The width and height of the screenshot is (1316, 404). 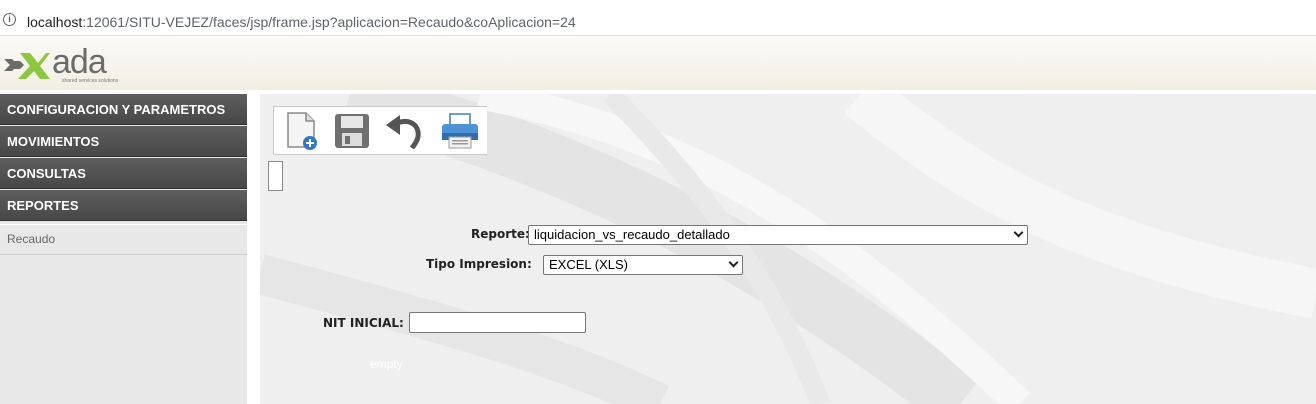 I want to click on collapsed-panel-toggle, so click(x=275, y=176).